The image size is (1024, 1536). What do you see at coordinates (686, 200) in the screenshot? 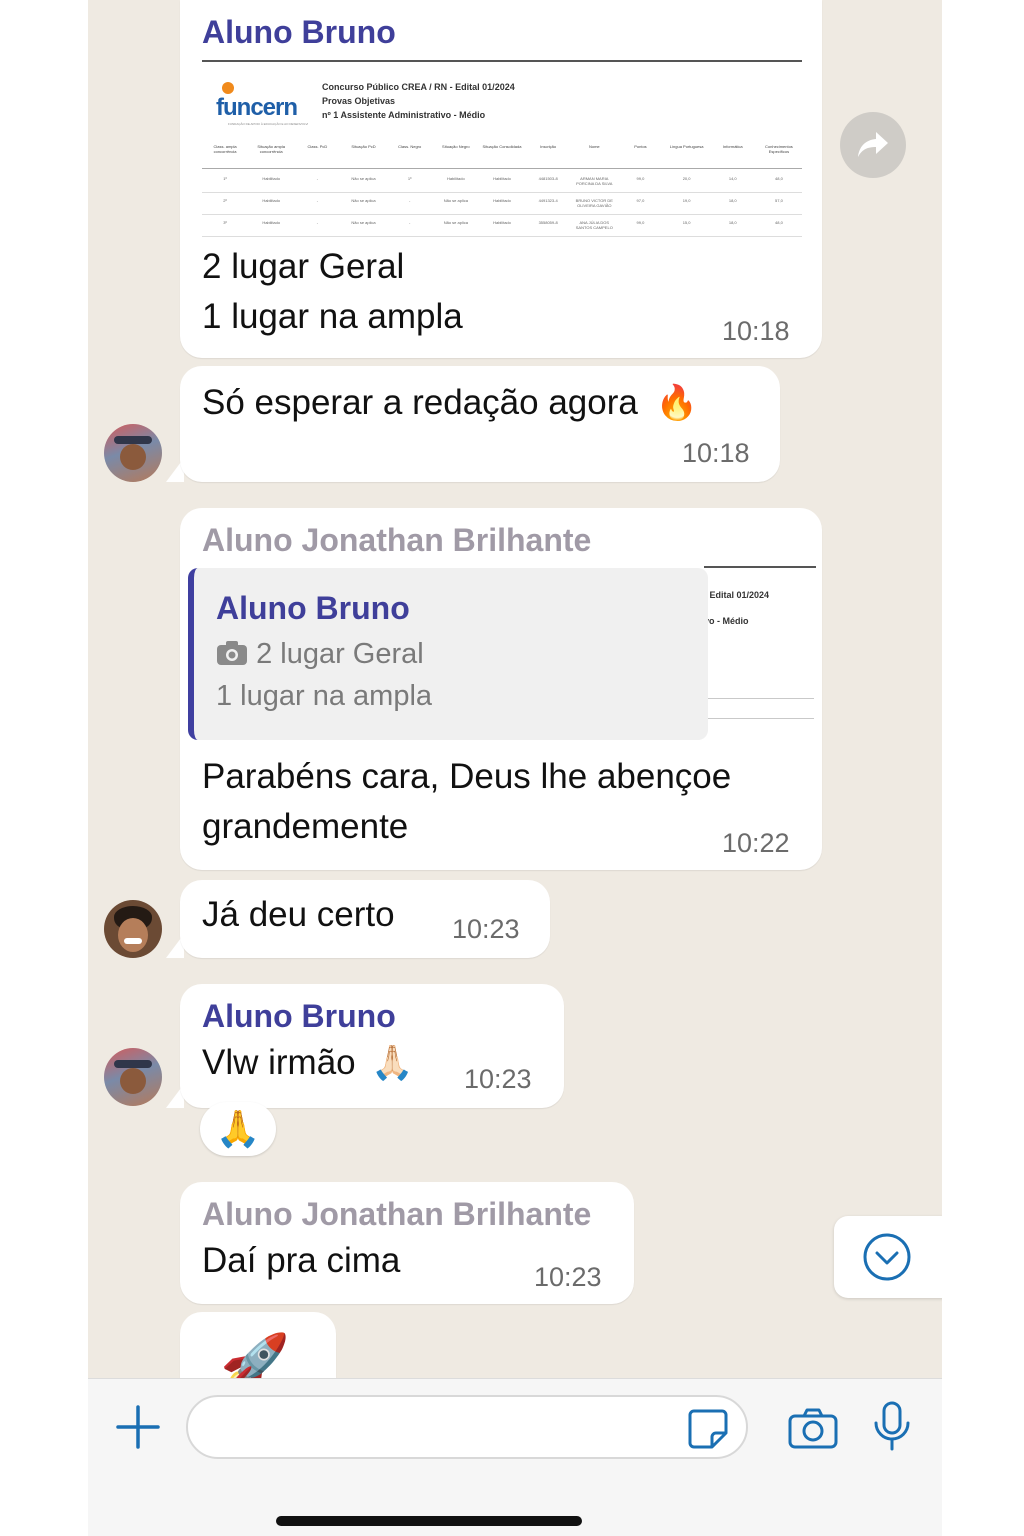
I see `table-cell: 19,0` at bounding box center [686, 200].